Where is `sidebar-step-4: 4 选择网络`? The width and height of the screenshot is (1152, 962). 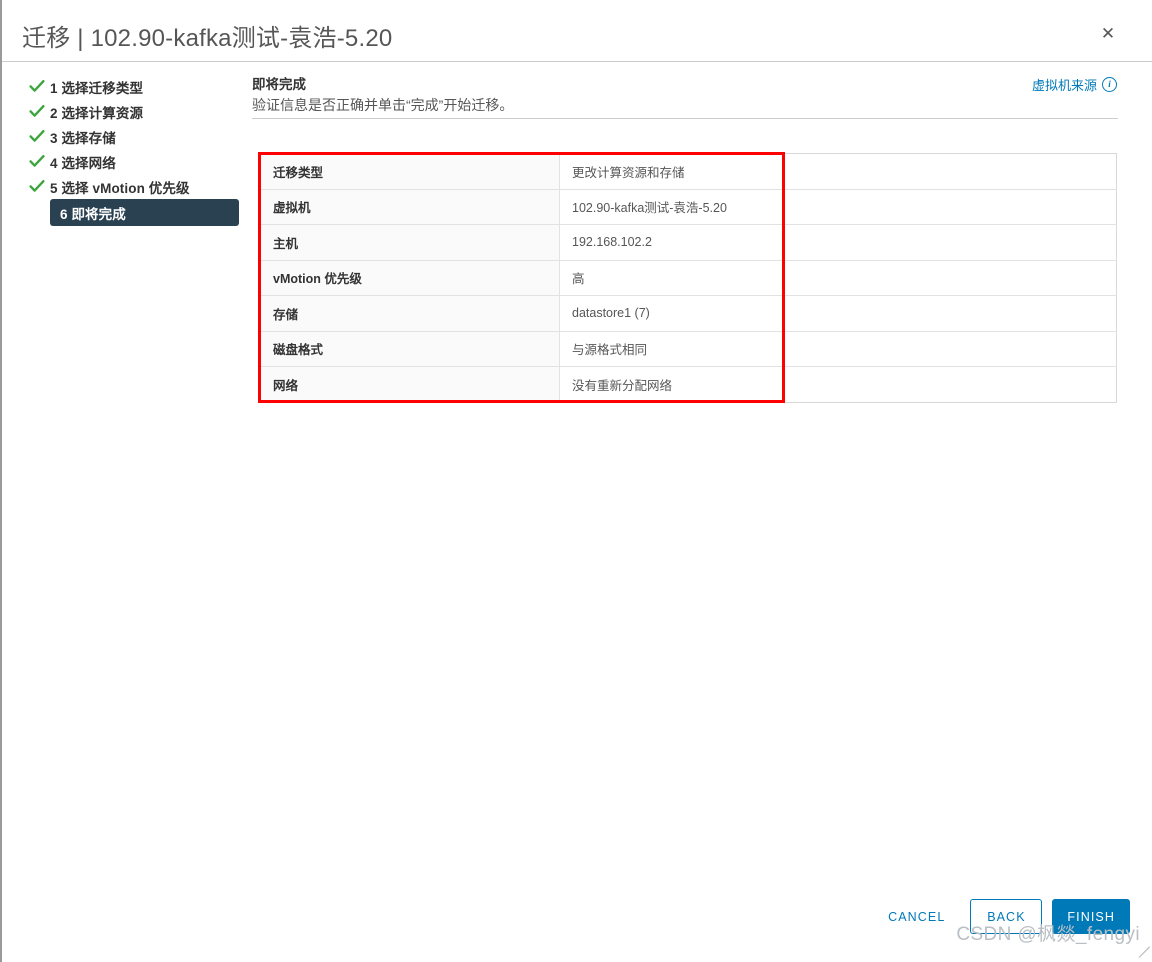
sidebar-step-4: 4 选择网络 is located at coordinates (133, 161).